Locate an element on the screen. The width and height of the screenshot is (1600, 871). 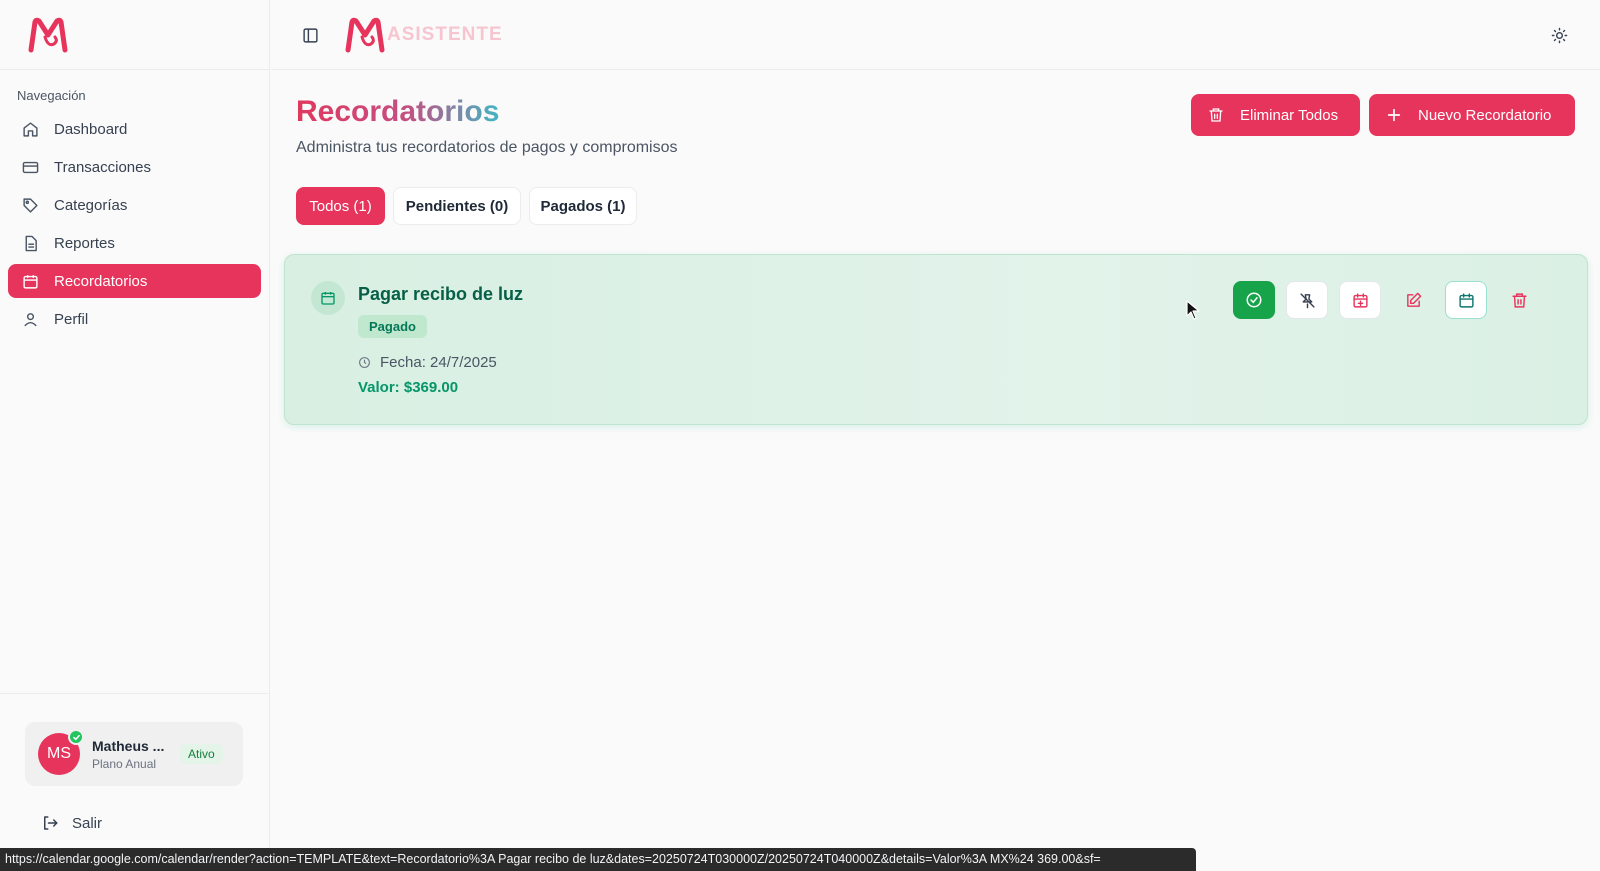
brand: Asistente is located at coordinates (424, 35).